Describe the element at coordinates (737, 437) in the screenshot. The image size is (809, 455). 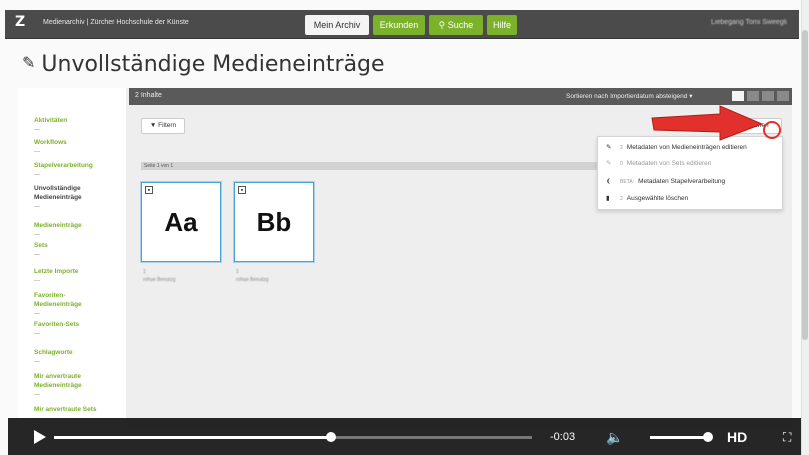
I see `hd-toggle: HD` at that location.